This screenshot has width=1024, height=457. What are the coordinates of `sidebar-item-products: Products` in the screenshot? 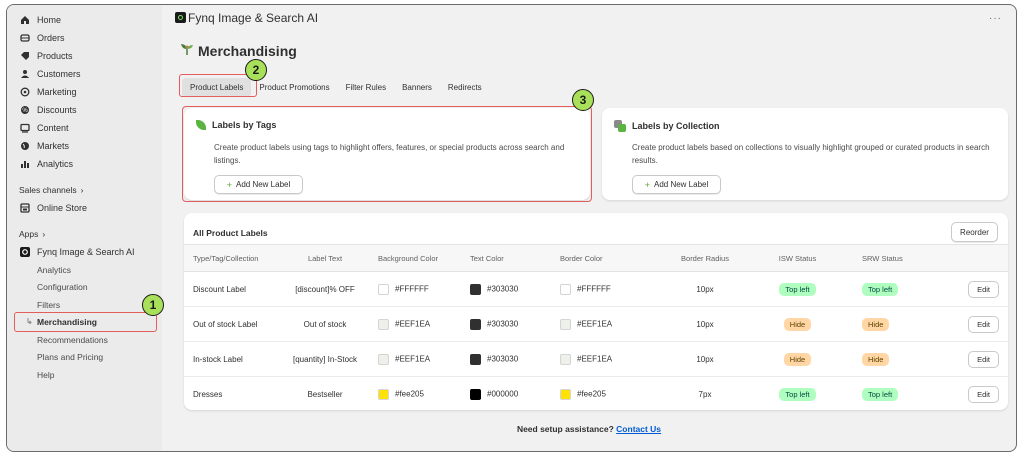 It's located at (84, 56).